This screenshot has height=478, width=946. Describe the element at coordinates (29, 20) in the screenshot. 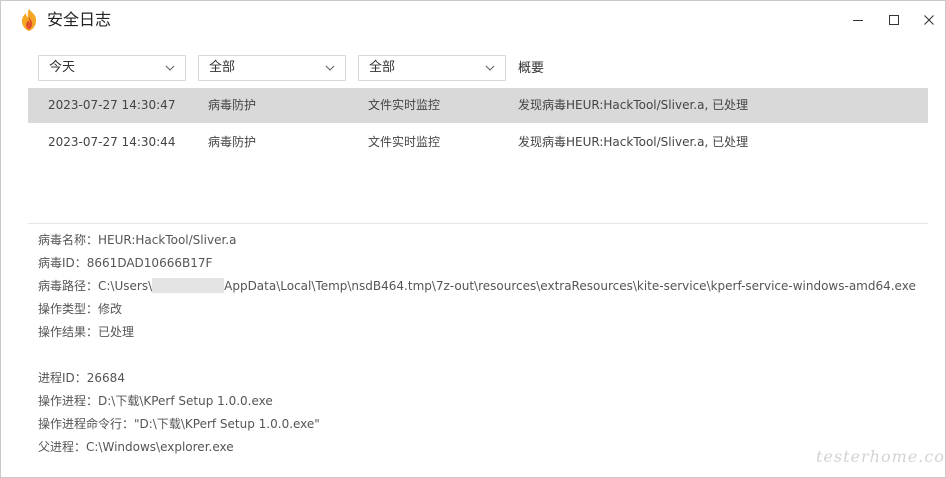

I see `flame-shield-logo-icon` at that location.